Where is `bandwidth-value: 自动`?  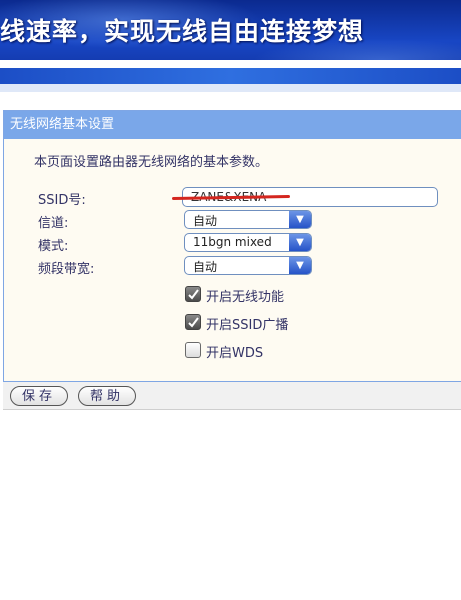 bandwidth-value: 自动 is located at coordinates (205, 267).